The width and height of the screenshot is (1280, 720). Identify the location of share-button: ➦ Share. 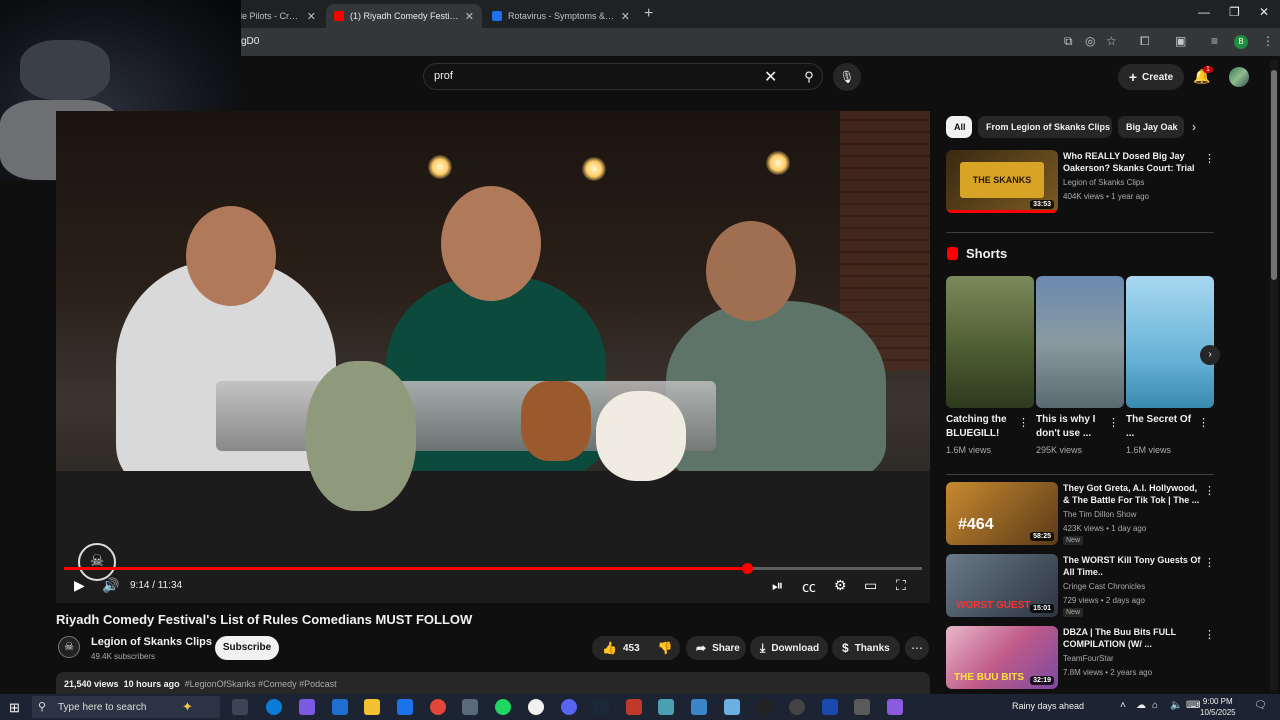
(716, 648).